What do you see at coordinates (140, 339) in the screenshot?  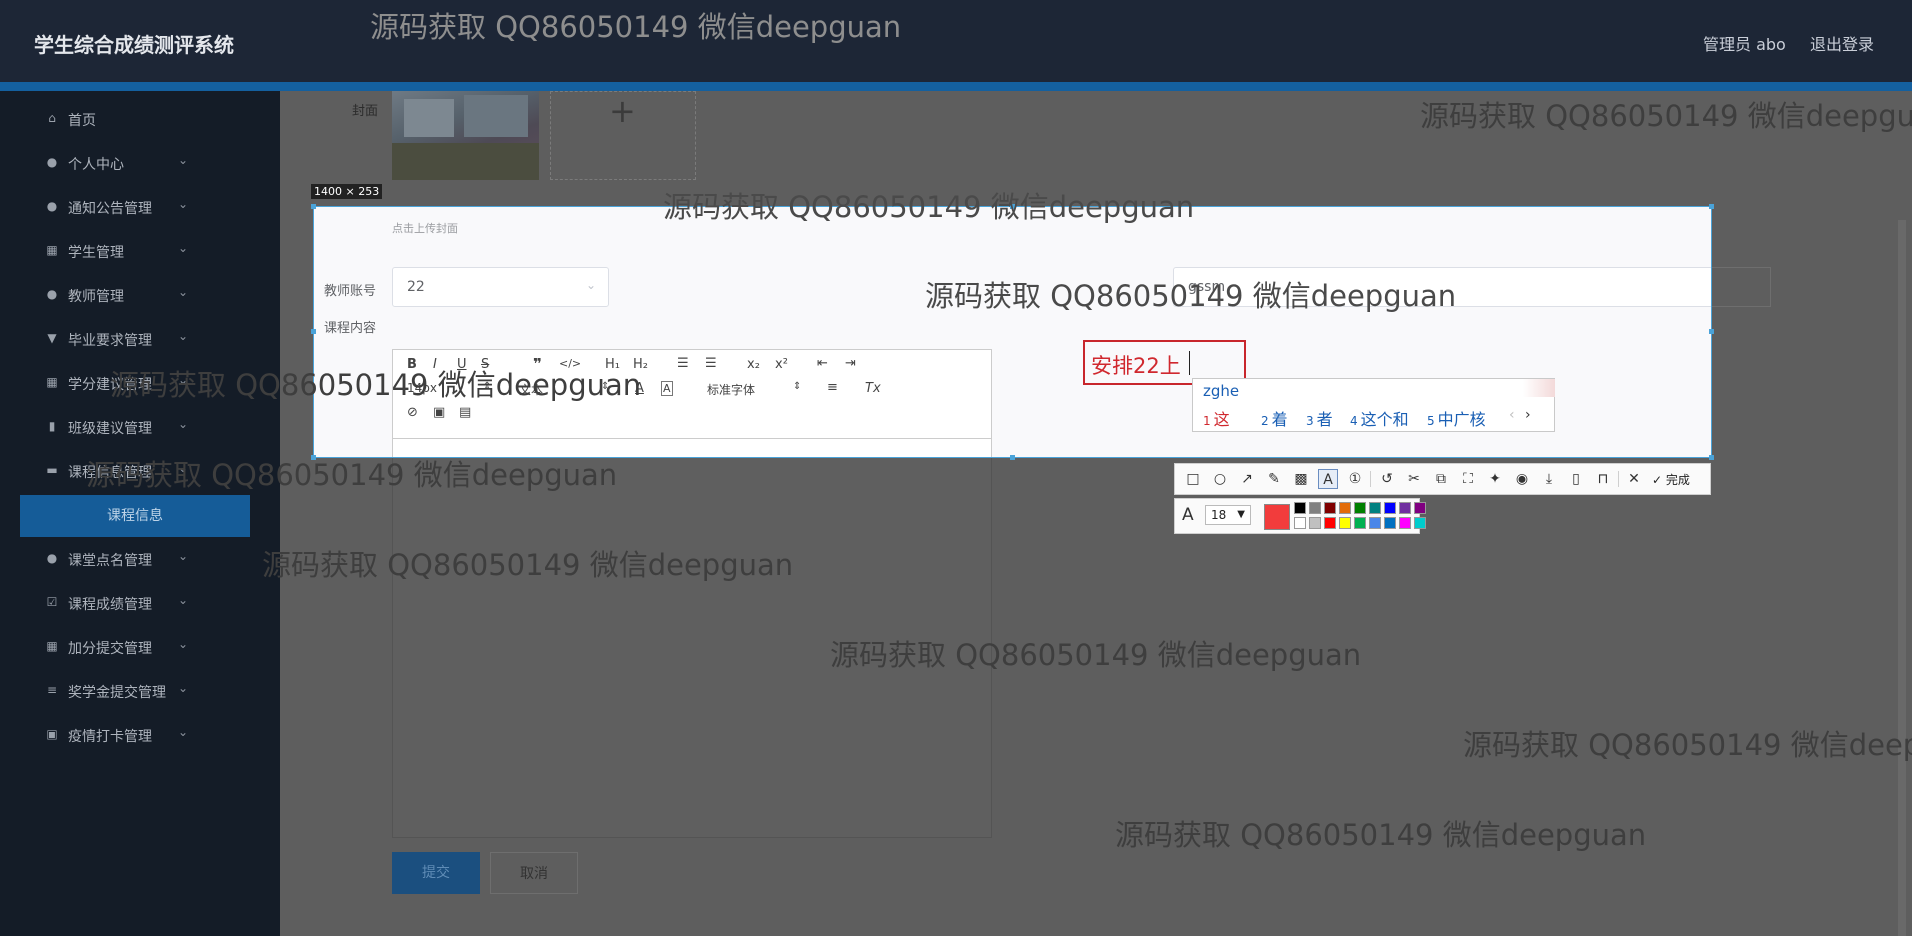 I see `sidebar-item-graduation: ▼ 毕业要求管理 ⌄` at bounding box center [140, 339].